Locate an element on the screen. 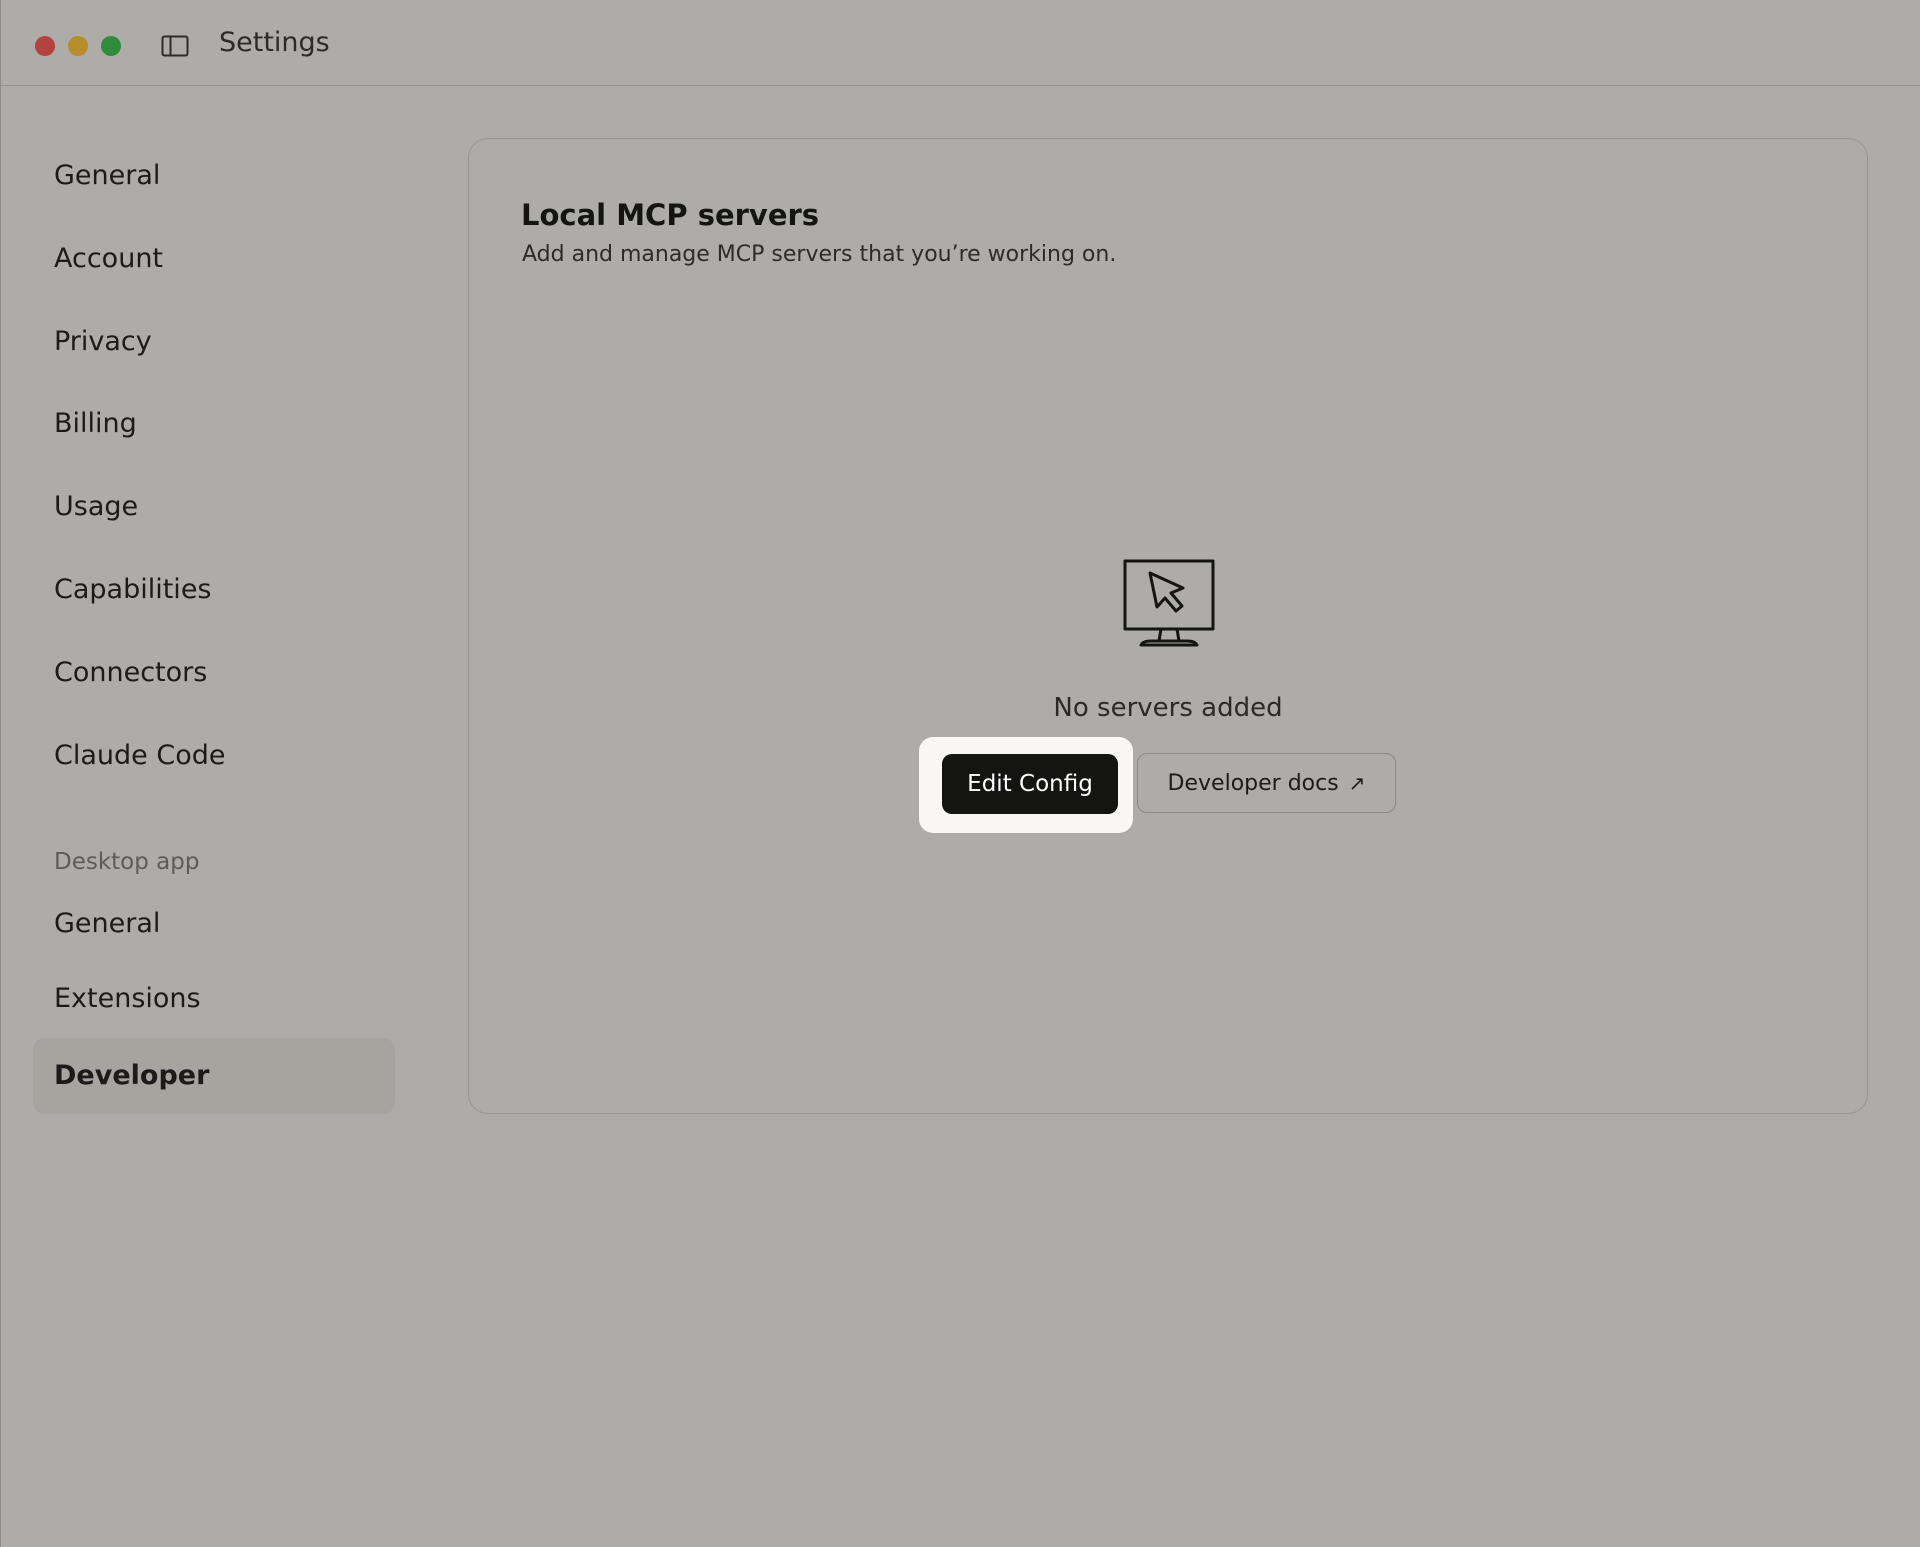 The image size is (1920, 1547). developer-docs-button: Developer docs ↗ is located at coordinates (1266, 783).